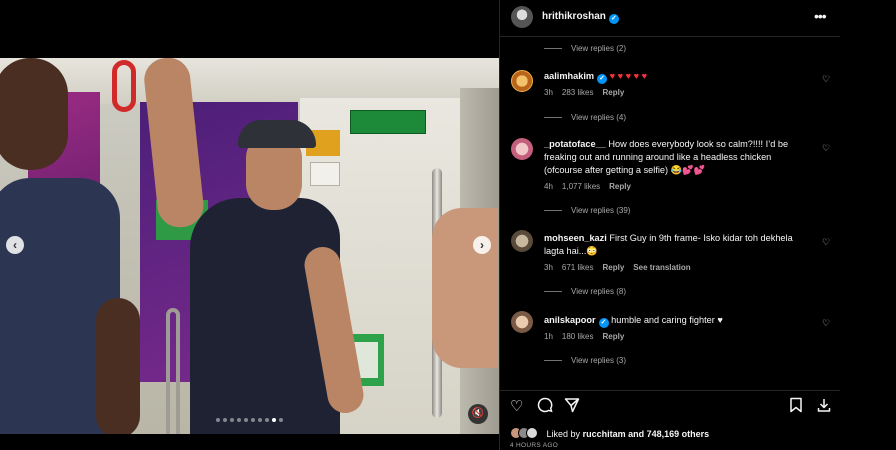 This screenshot has height=450, width=896. What do you see at coordinates (15, 245) in the screenshot?
I see `carousel-prev-button: ‹` at bounding box center [15, 245].